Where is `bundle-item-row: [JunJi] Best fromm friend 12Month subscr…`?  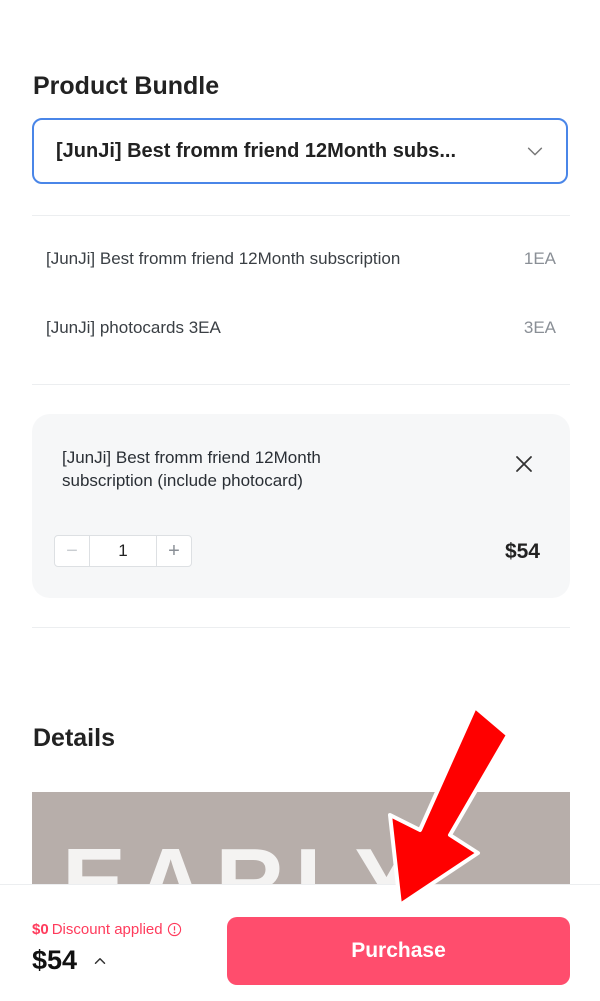
bundle-item-row: [JunJi] Best fromm friend 12Month subscr… is located at coordinates (301, 259).